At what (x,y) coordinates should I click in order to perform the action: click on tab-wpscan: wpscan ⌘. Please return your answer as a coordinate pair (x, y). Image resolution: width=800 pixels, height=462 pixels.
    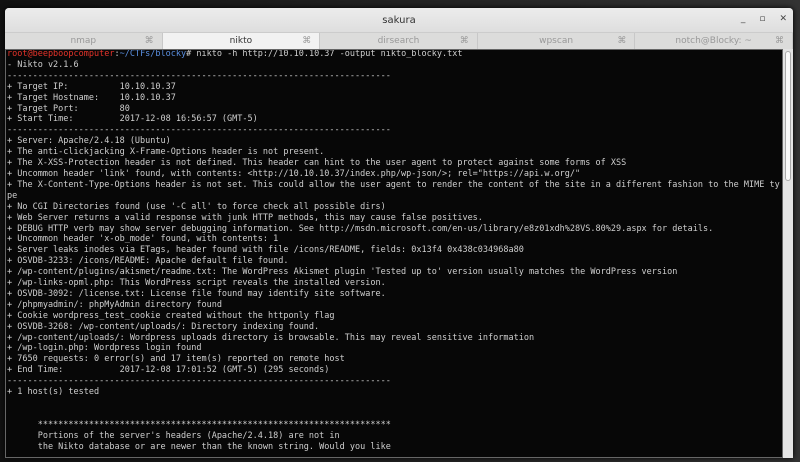
    Looking at the image, I should click on (557, 41).